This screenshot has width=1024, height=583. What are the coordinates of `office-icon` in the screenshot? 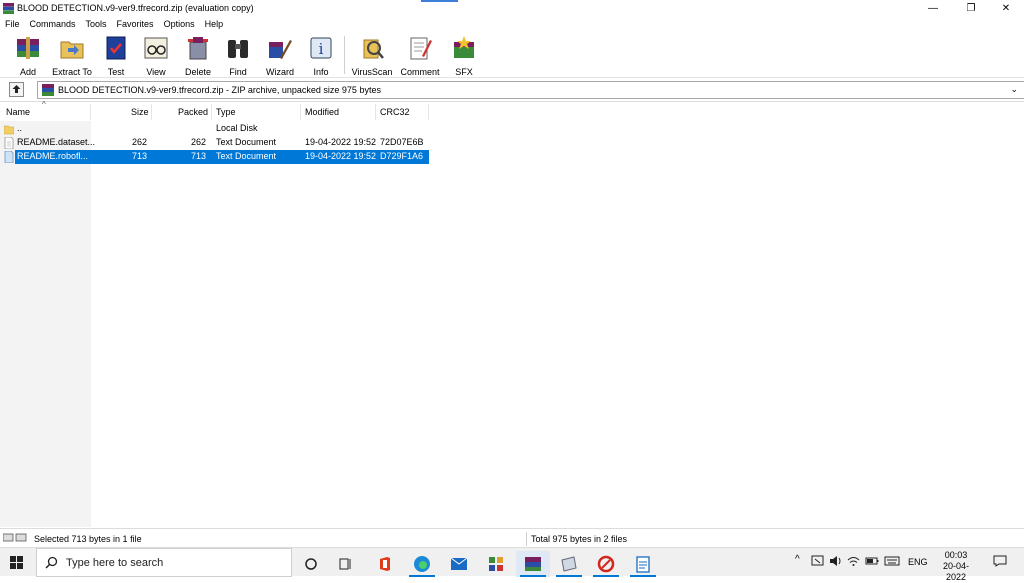 It's located at (385, 564).